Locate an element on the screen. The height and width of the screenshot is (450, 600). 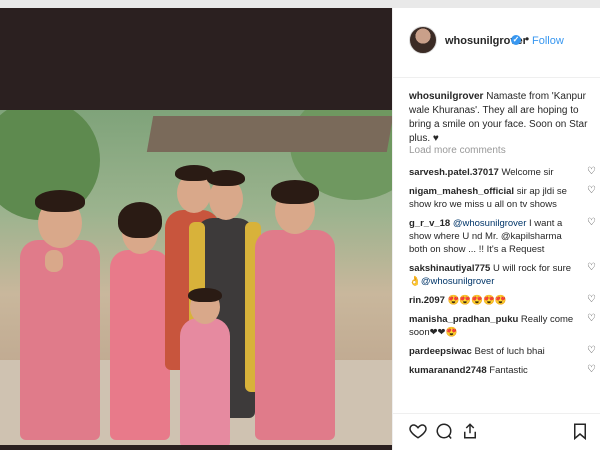
avatar is located at coordinates (423, 40).